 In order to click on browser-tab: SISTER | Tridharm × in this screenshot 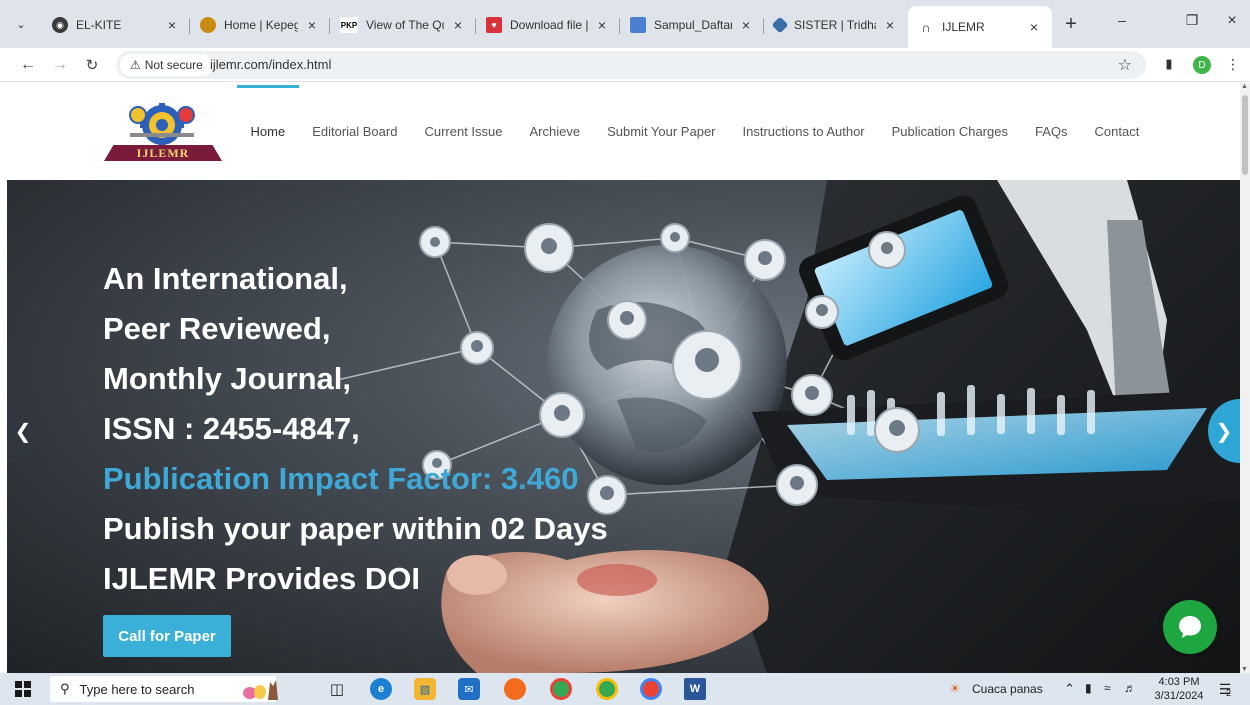, I will do `click(836, 25)`.